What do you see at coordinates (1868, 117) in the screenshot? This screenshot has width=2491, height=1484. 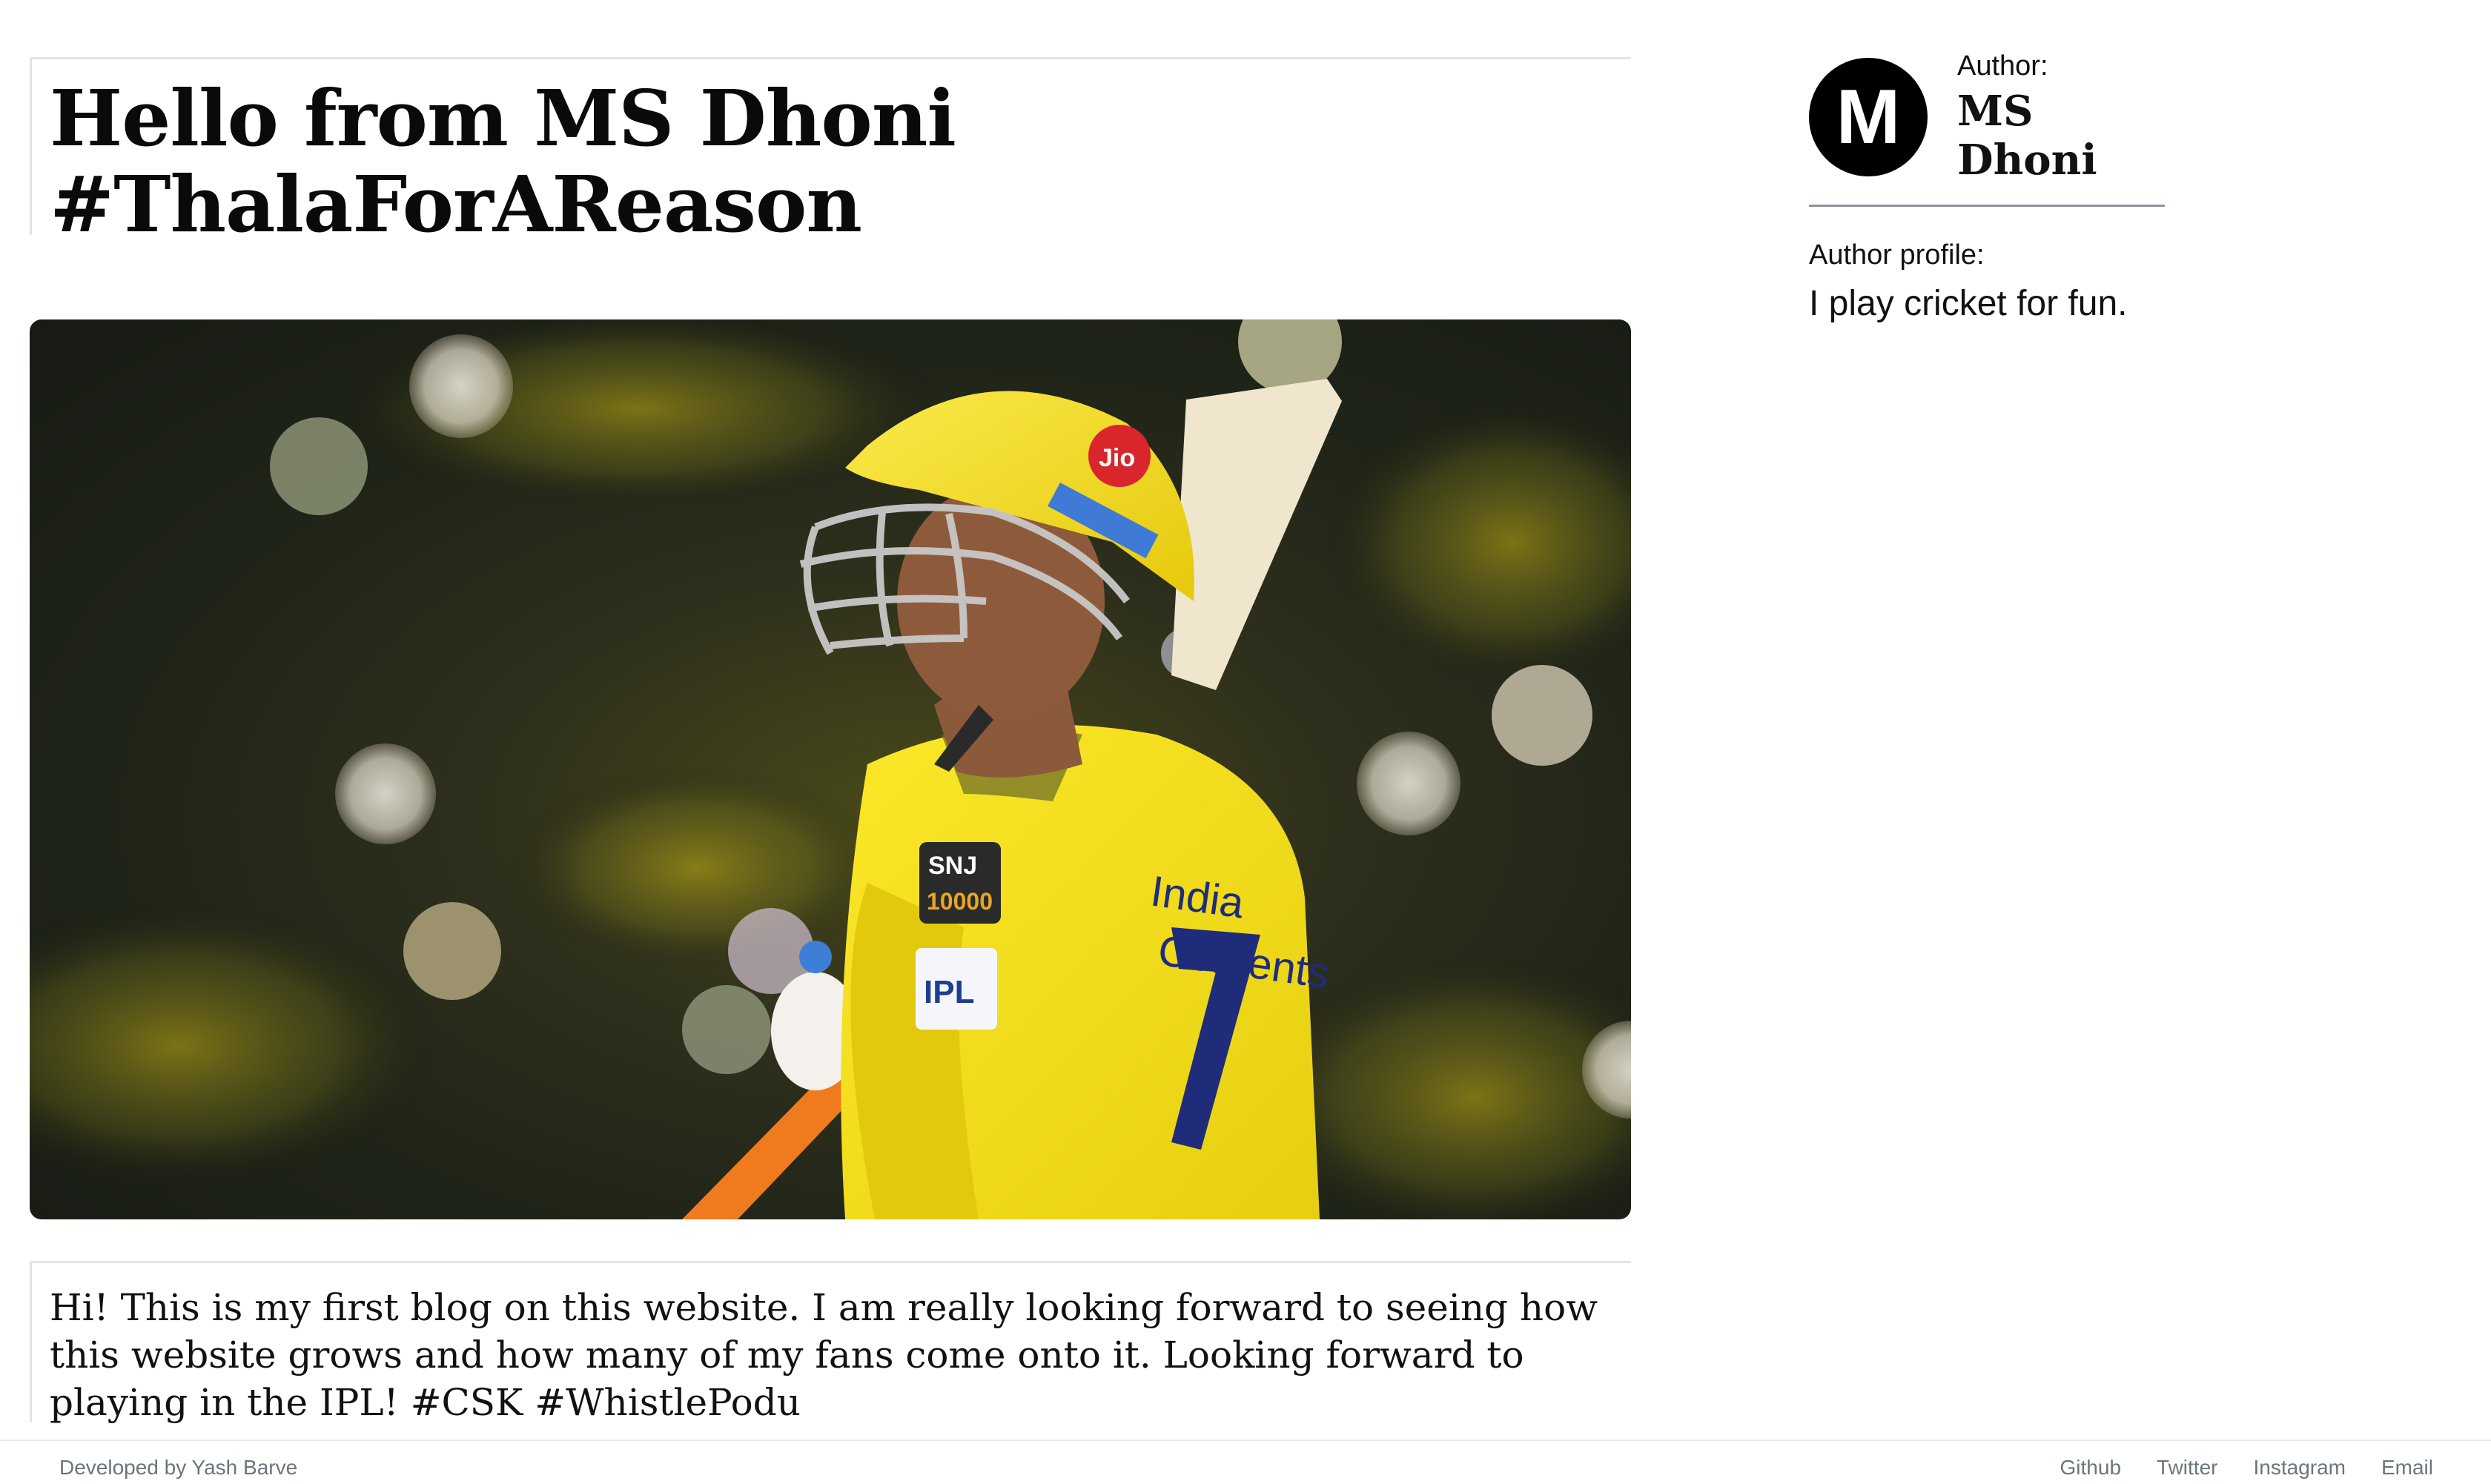 I see `author-avatar: M` at bounding box center [1868, 117].